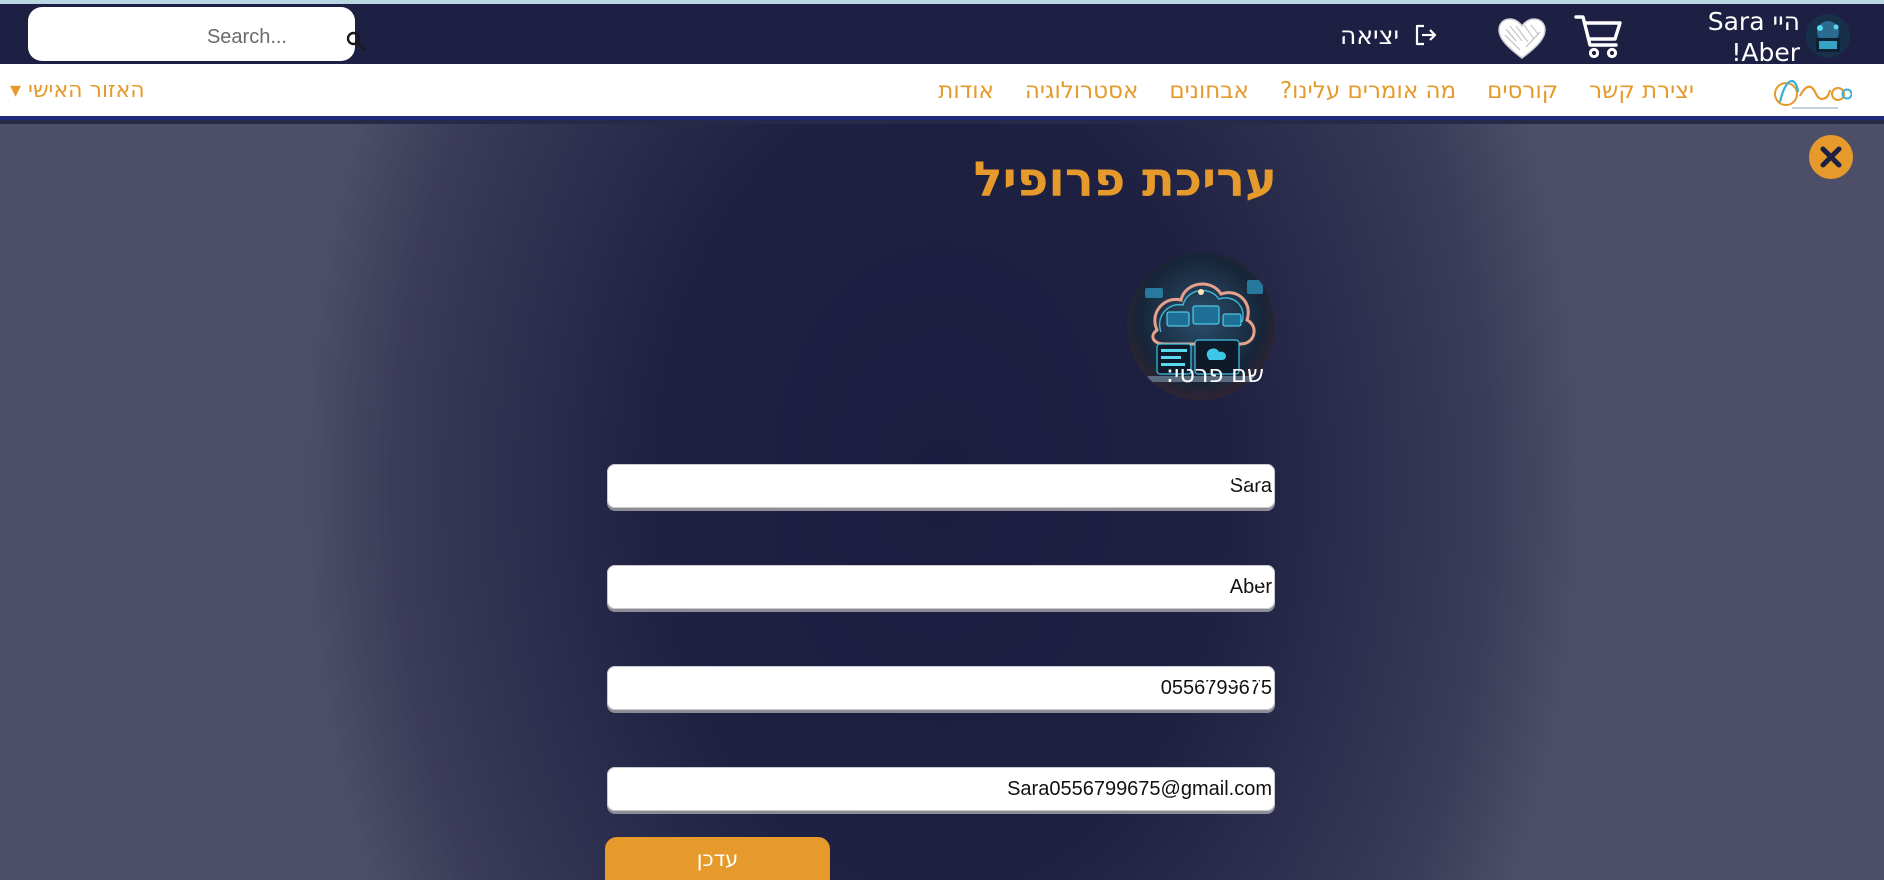  What do you see at coordinates (1368, 91) in the screenshot?
I see `nav-item-testimonials: מה אומרים עלינו?` at bounding box center [1368, 91].